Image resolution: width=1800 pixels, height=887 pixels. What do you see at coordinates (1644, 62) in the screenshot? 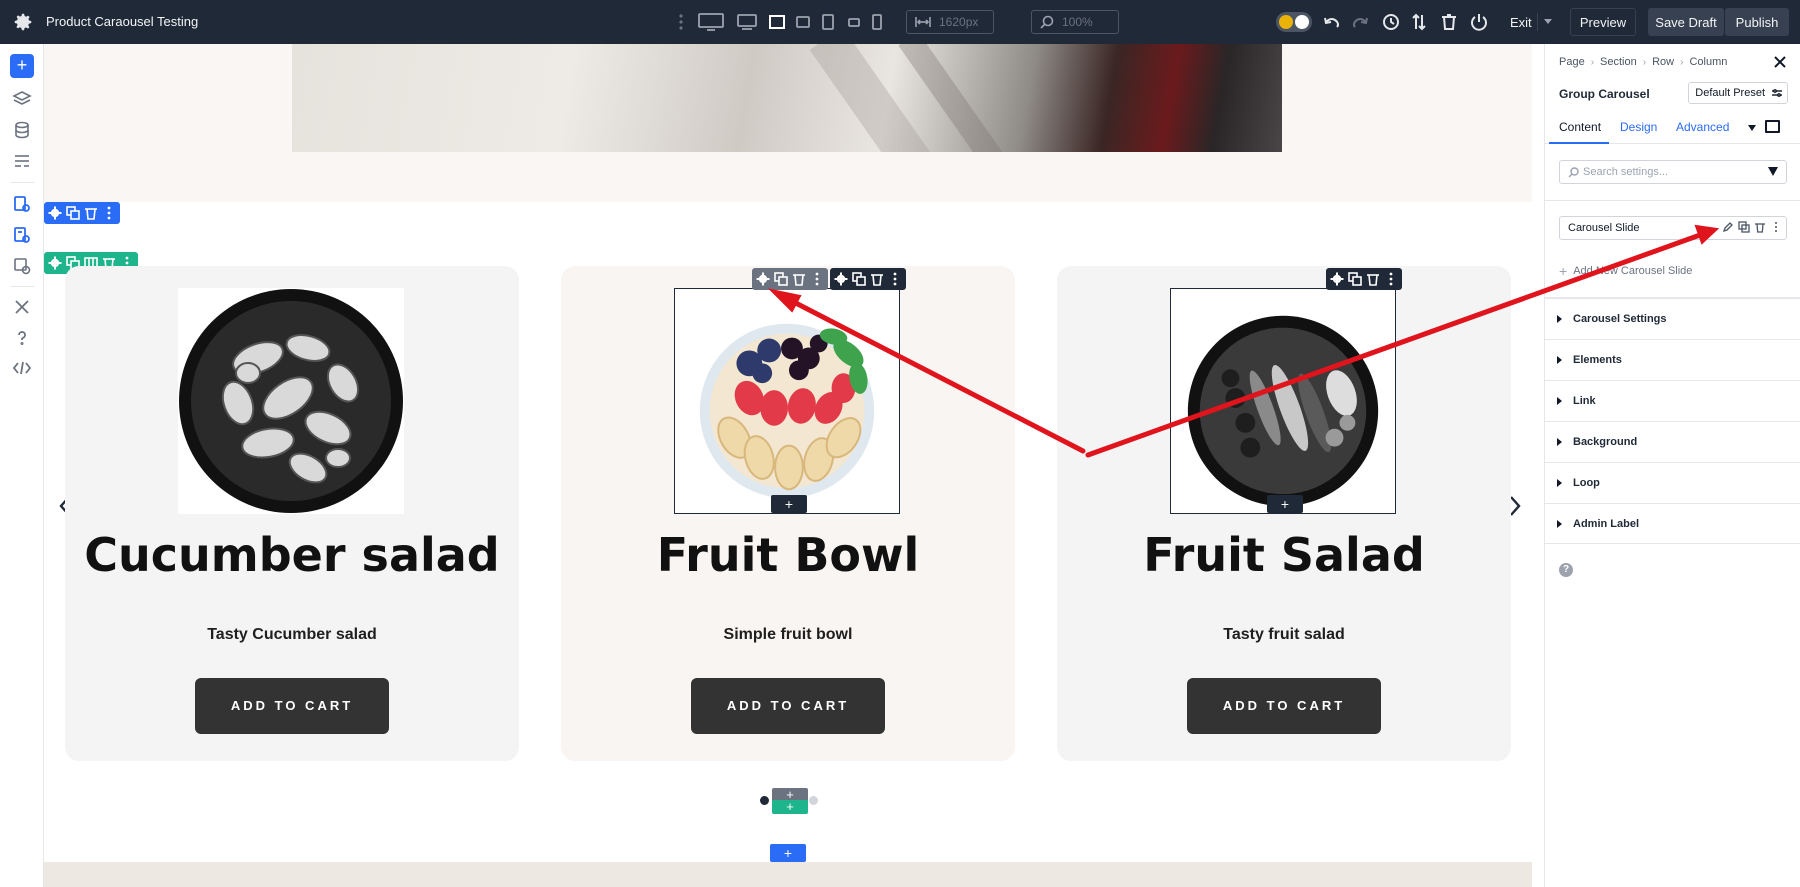
I see `chevron-right-icon: ›` at bounding box center [1644, 62].